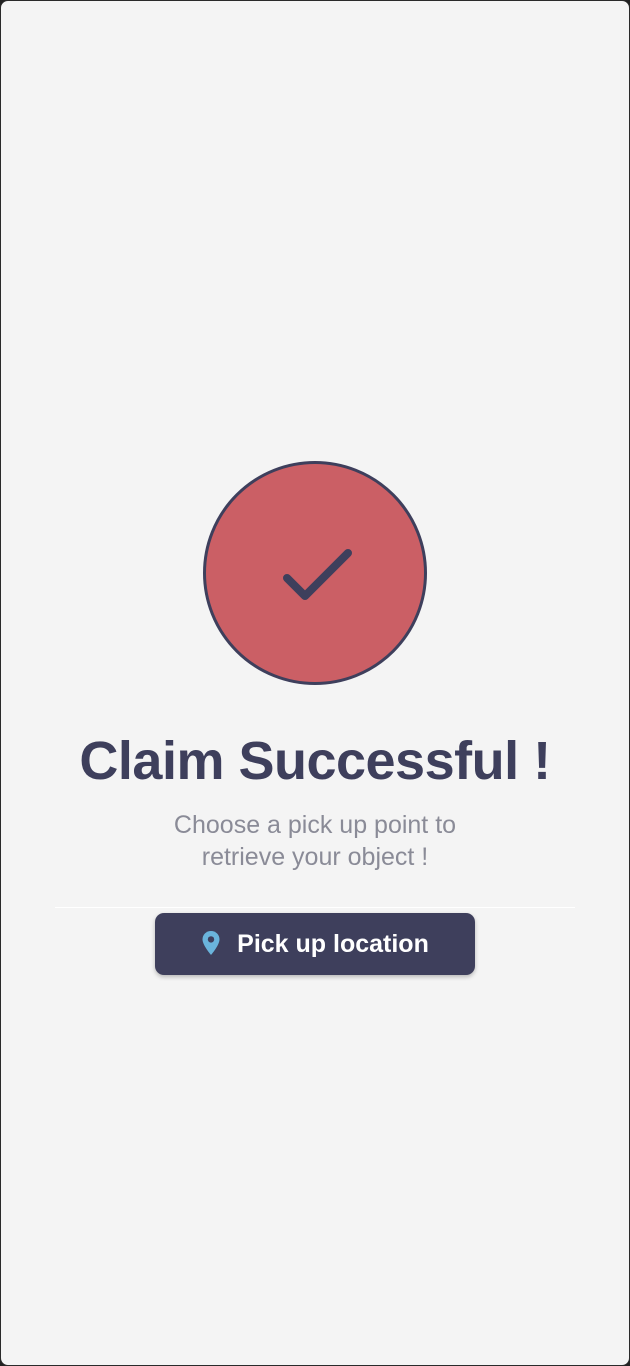  What do you see at coordinates (211, 943) in the screenshot?
I see `map-pin-icon` at bounding box center [211, 943].